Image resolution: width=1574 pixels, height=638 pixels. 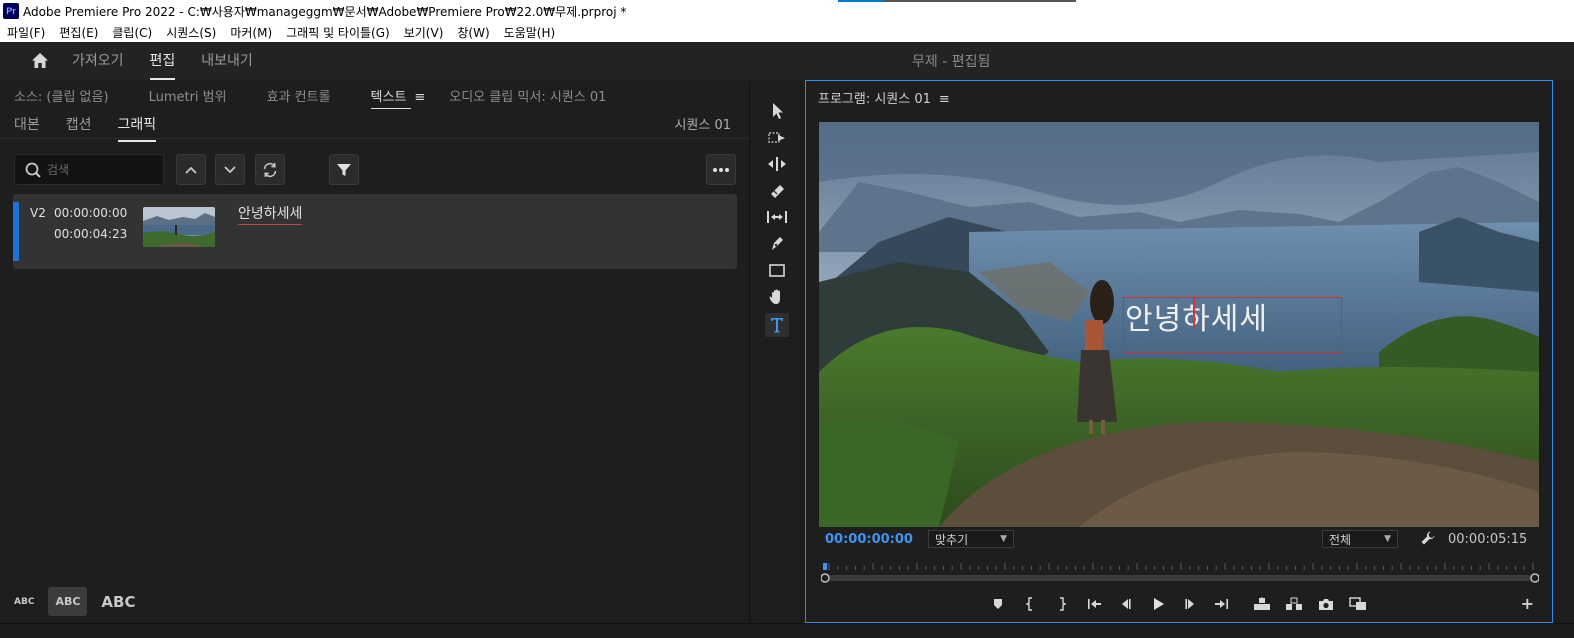 What do you see at coordinates (774, 296) in the screenshot?
I see `hand-icon` at bounding box center [774, 296].